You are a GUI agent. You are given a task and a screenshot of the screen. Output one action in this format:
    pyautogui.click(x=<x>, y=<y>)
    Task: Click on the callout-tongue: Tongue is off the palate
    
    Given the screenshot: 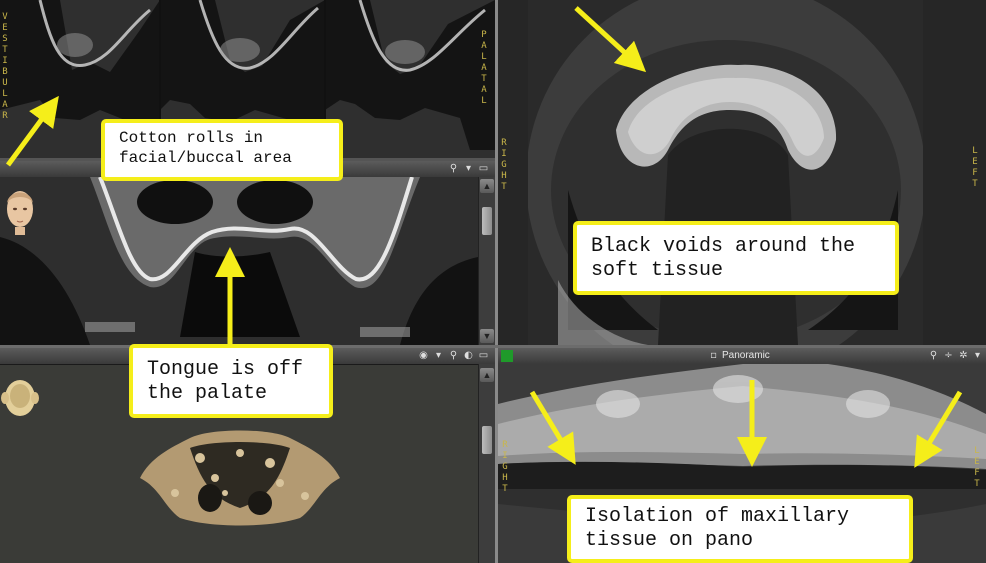 What is the action you would take?
    pyautogui.click(x=231, y=381)
    